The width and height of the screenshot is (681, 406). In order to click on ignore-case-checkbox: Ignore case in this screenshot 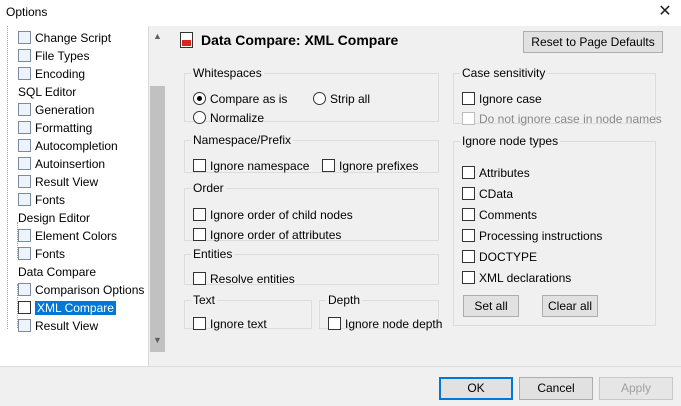, I will do `click(502, 99)`.